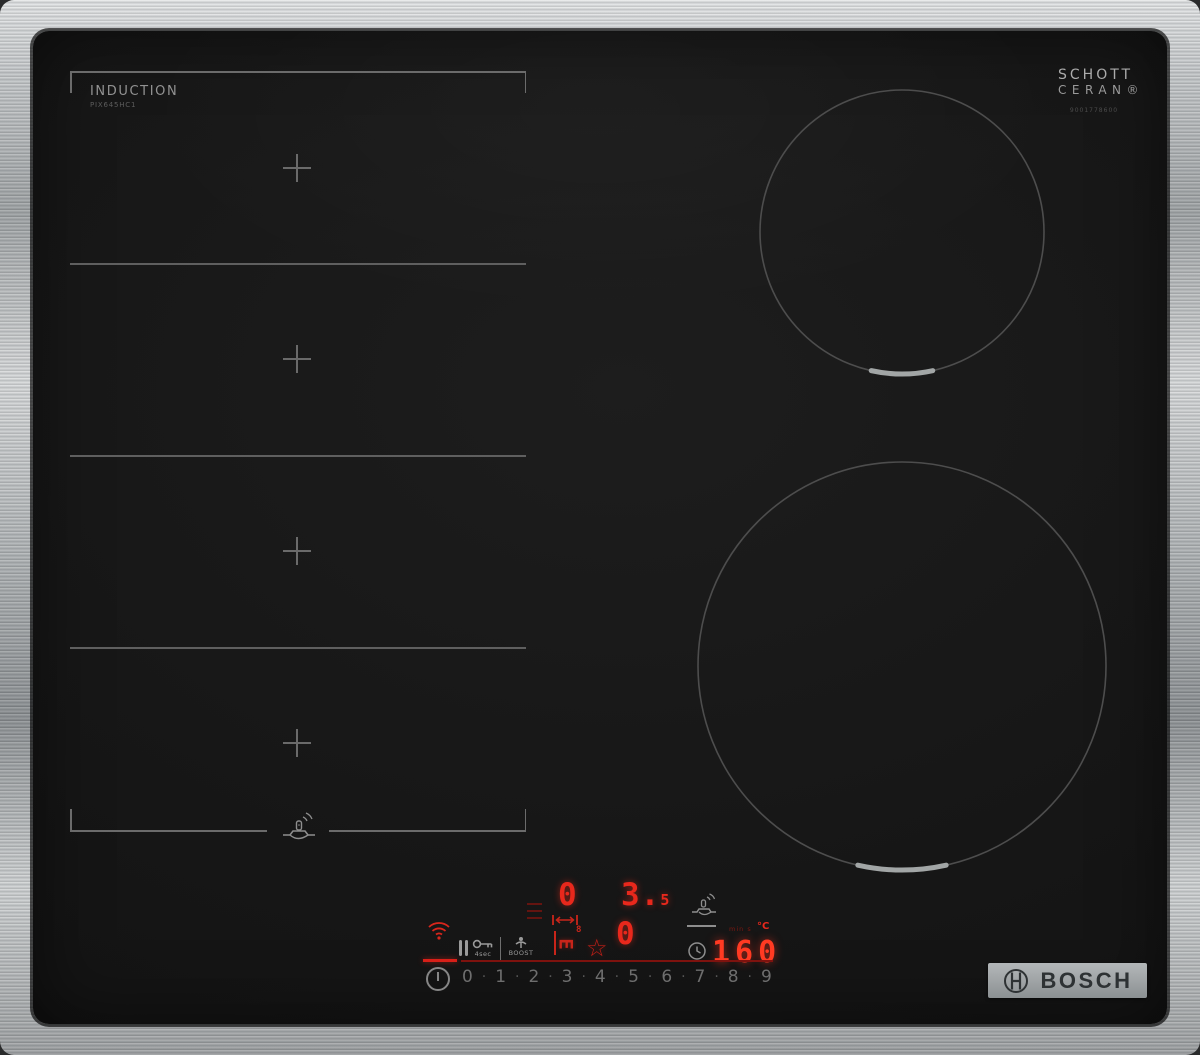 Image resolution: width=1200 pixels, height=1055 pixels. I want to click on transfer-badge: 8, so click(579, 930).